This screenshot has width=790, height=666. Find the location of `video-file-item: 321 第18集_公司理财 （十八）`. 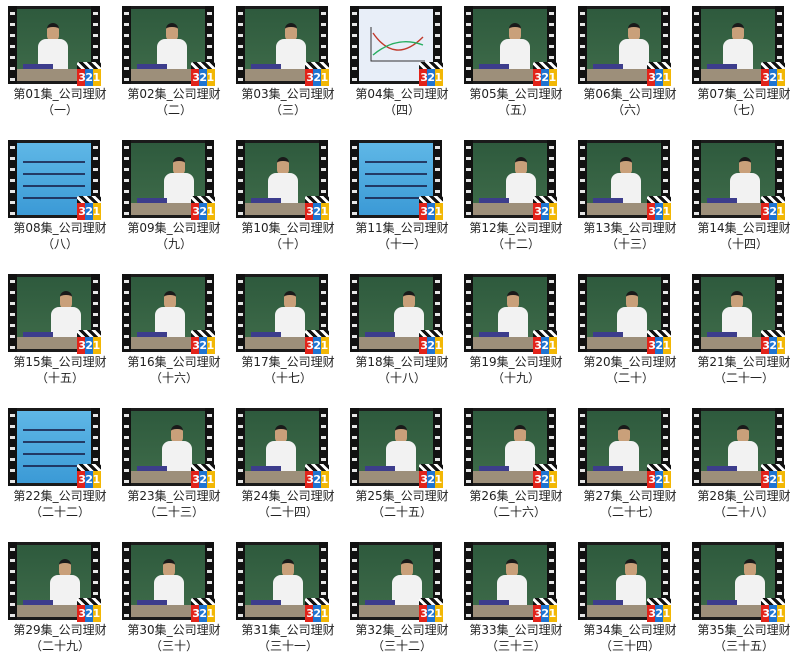

video-file-item: 321 第18集_公司理财 （十八） is located at coordinates (402, 336).